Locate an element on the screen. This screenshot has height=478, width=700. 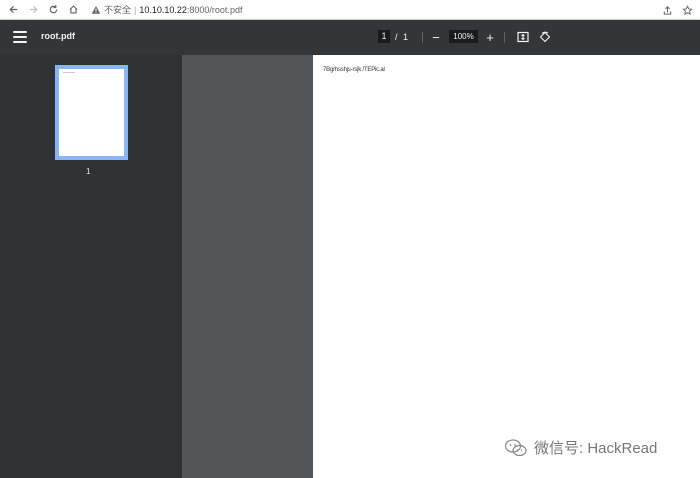
menu-icon is located at coordinates (20, 37).